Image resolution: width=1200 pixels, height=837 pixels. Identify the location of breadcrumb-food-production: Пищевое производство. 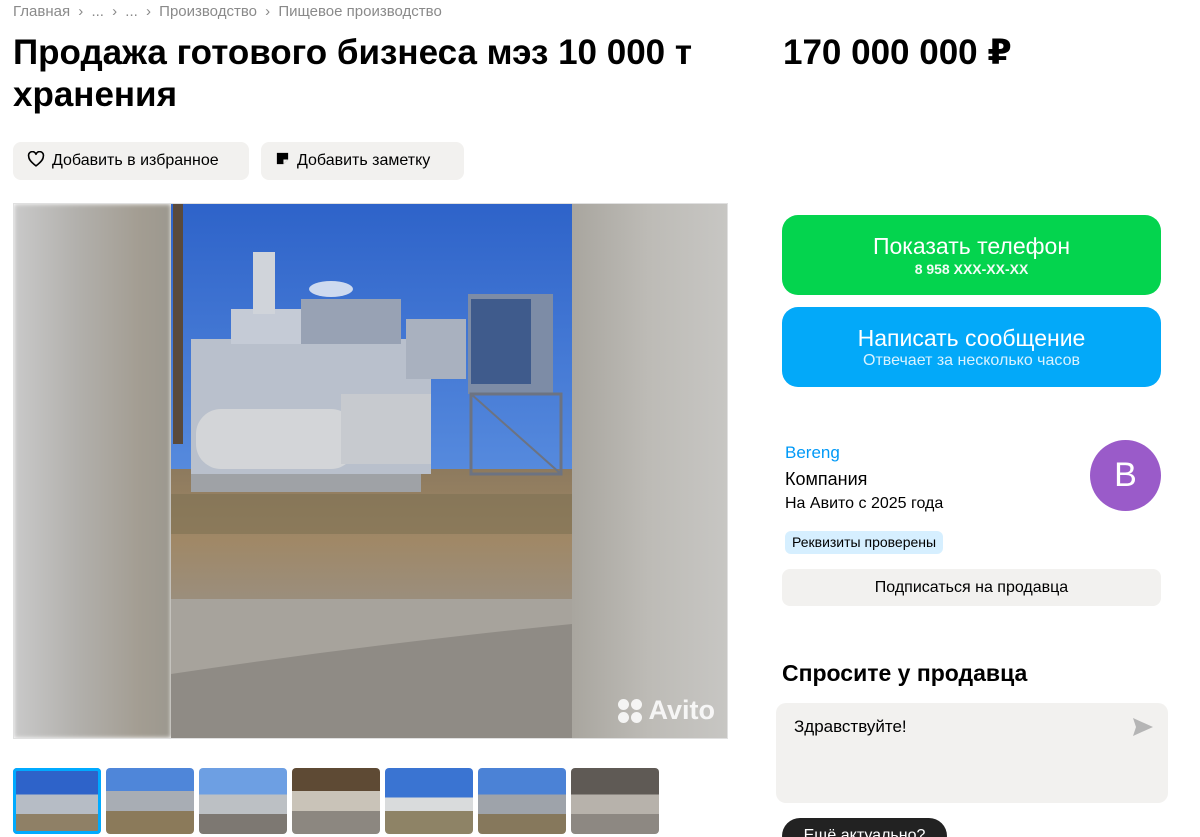
(359, 11).